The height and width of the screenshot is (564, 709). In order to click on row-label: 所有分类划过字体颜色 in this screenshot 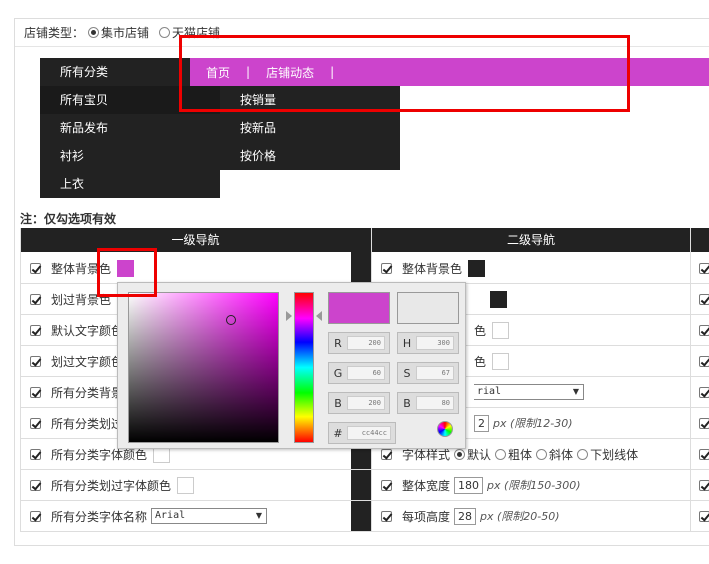, I will do `click(111, 485)`.